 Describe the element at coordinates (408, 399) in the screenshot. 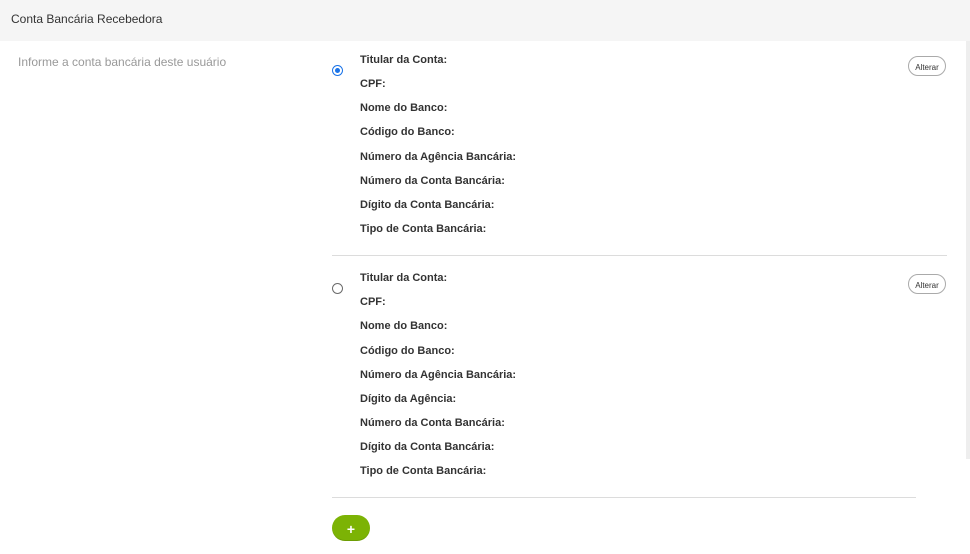

I see `account-field-agency-digit: Dígito da Agência:` at that location.